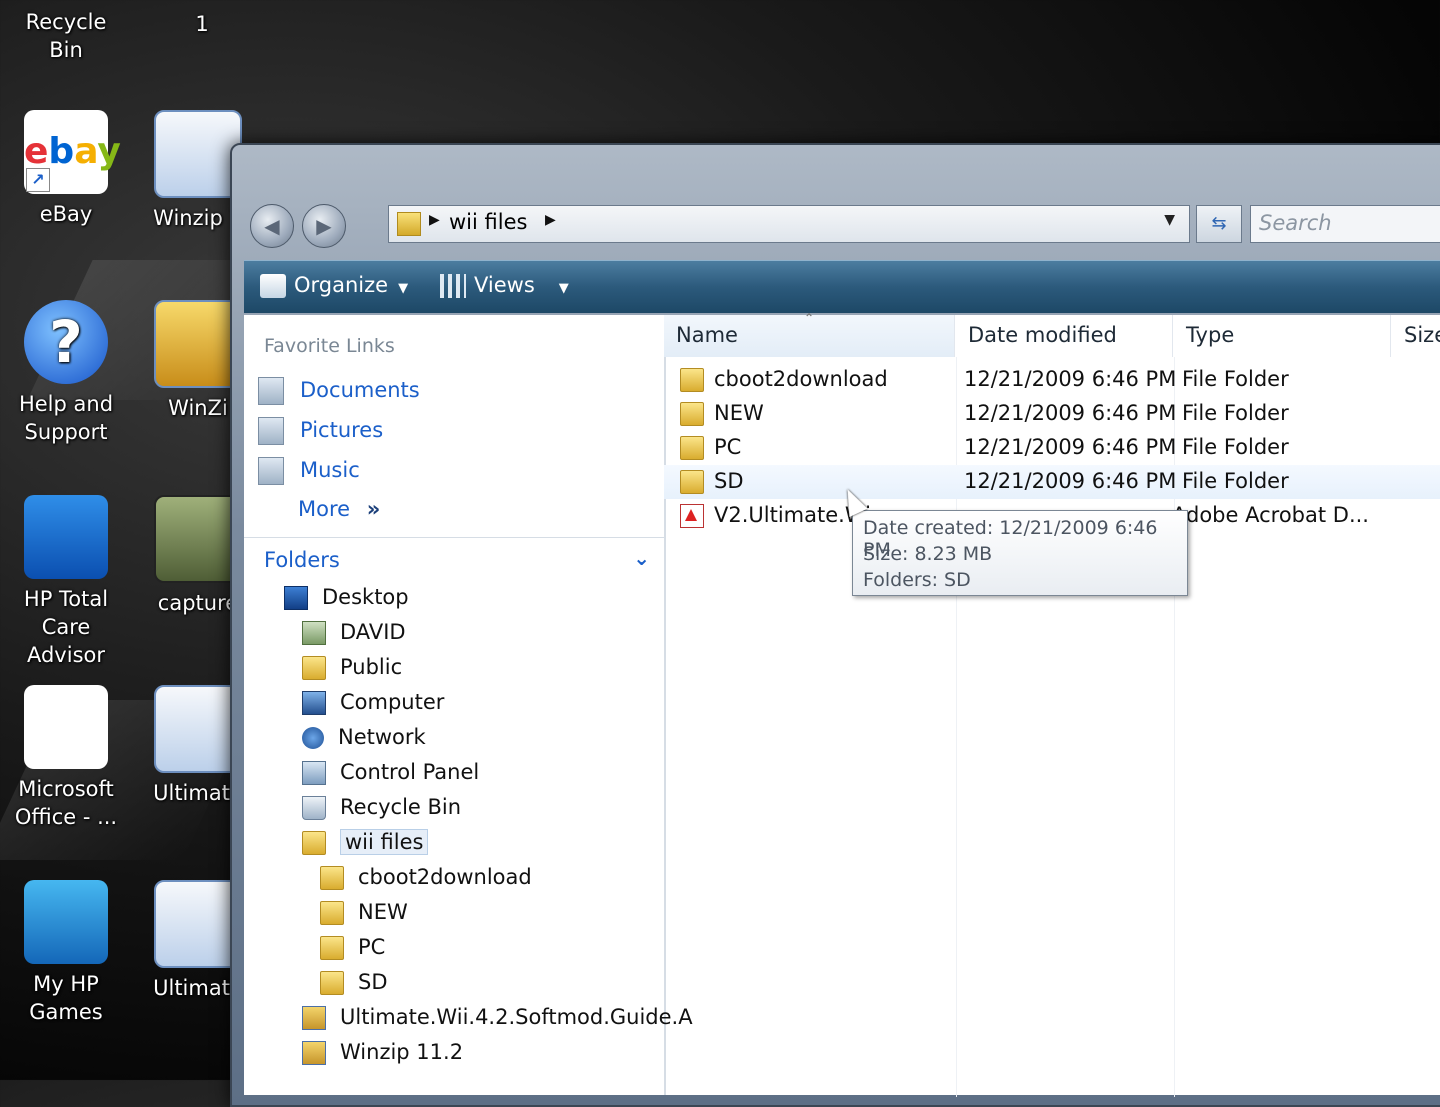 The image size is (1440, 1107). What do you see at coordinates (66, 627) in the screenshot?
I see `desktop-icon-label: HP Total Care Advisor` at bounding box center [66, 627].